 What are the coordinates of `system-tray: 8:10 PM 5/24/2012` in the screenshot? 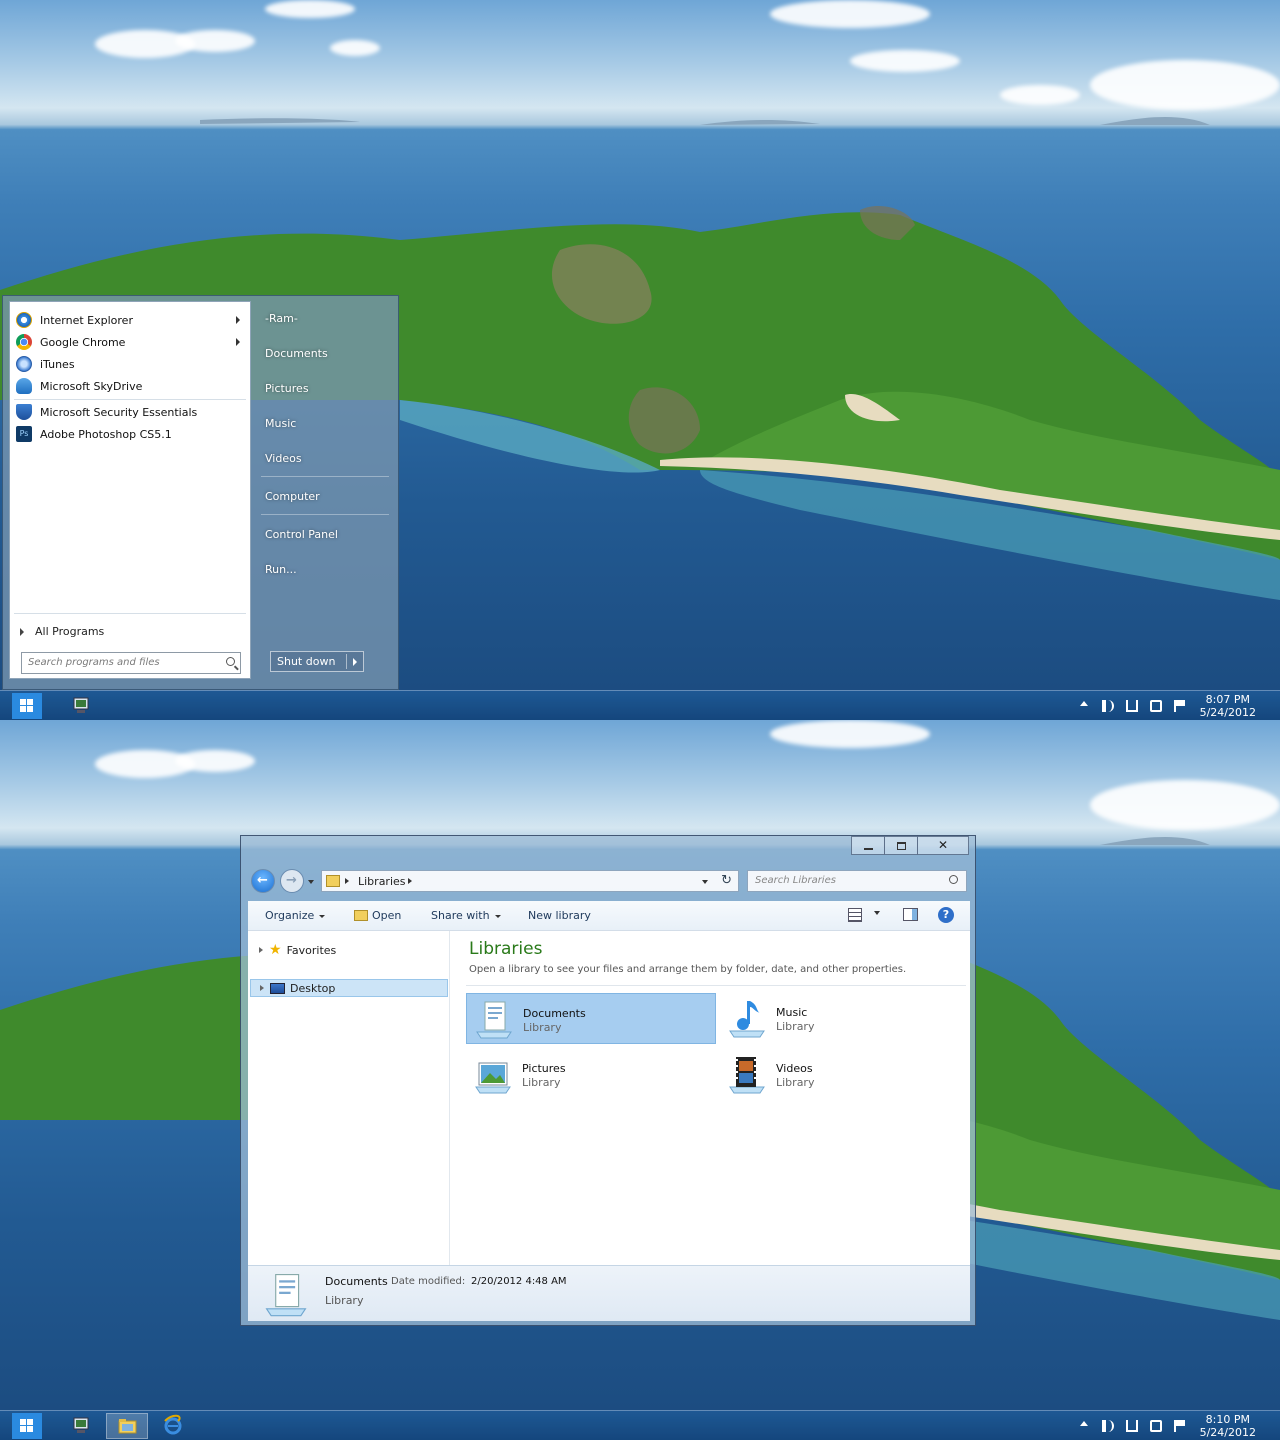 It's located at (1170, 1425).